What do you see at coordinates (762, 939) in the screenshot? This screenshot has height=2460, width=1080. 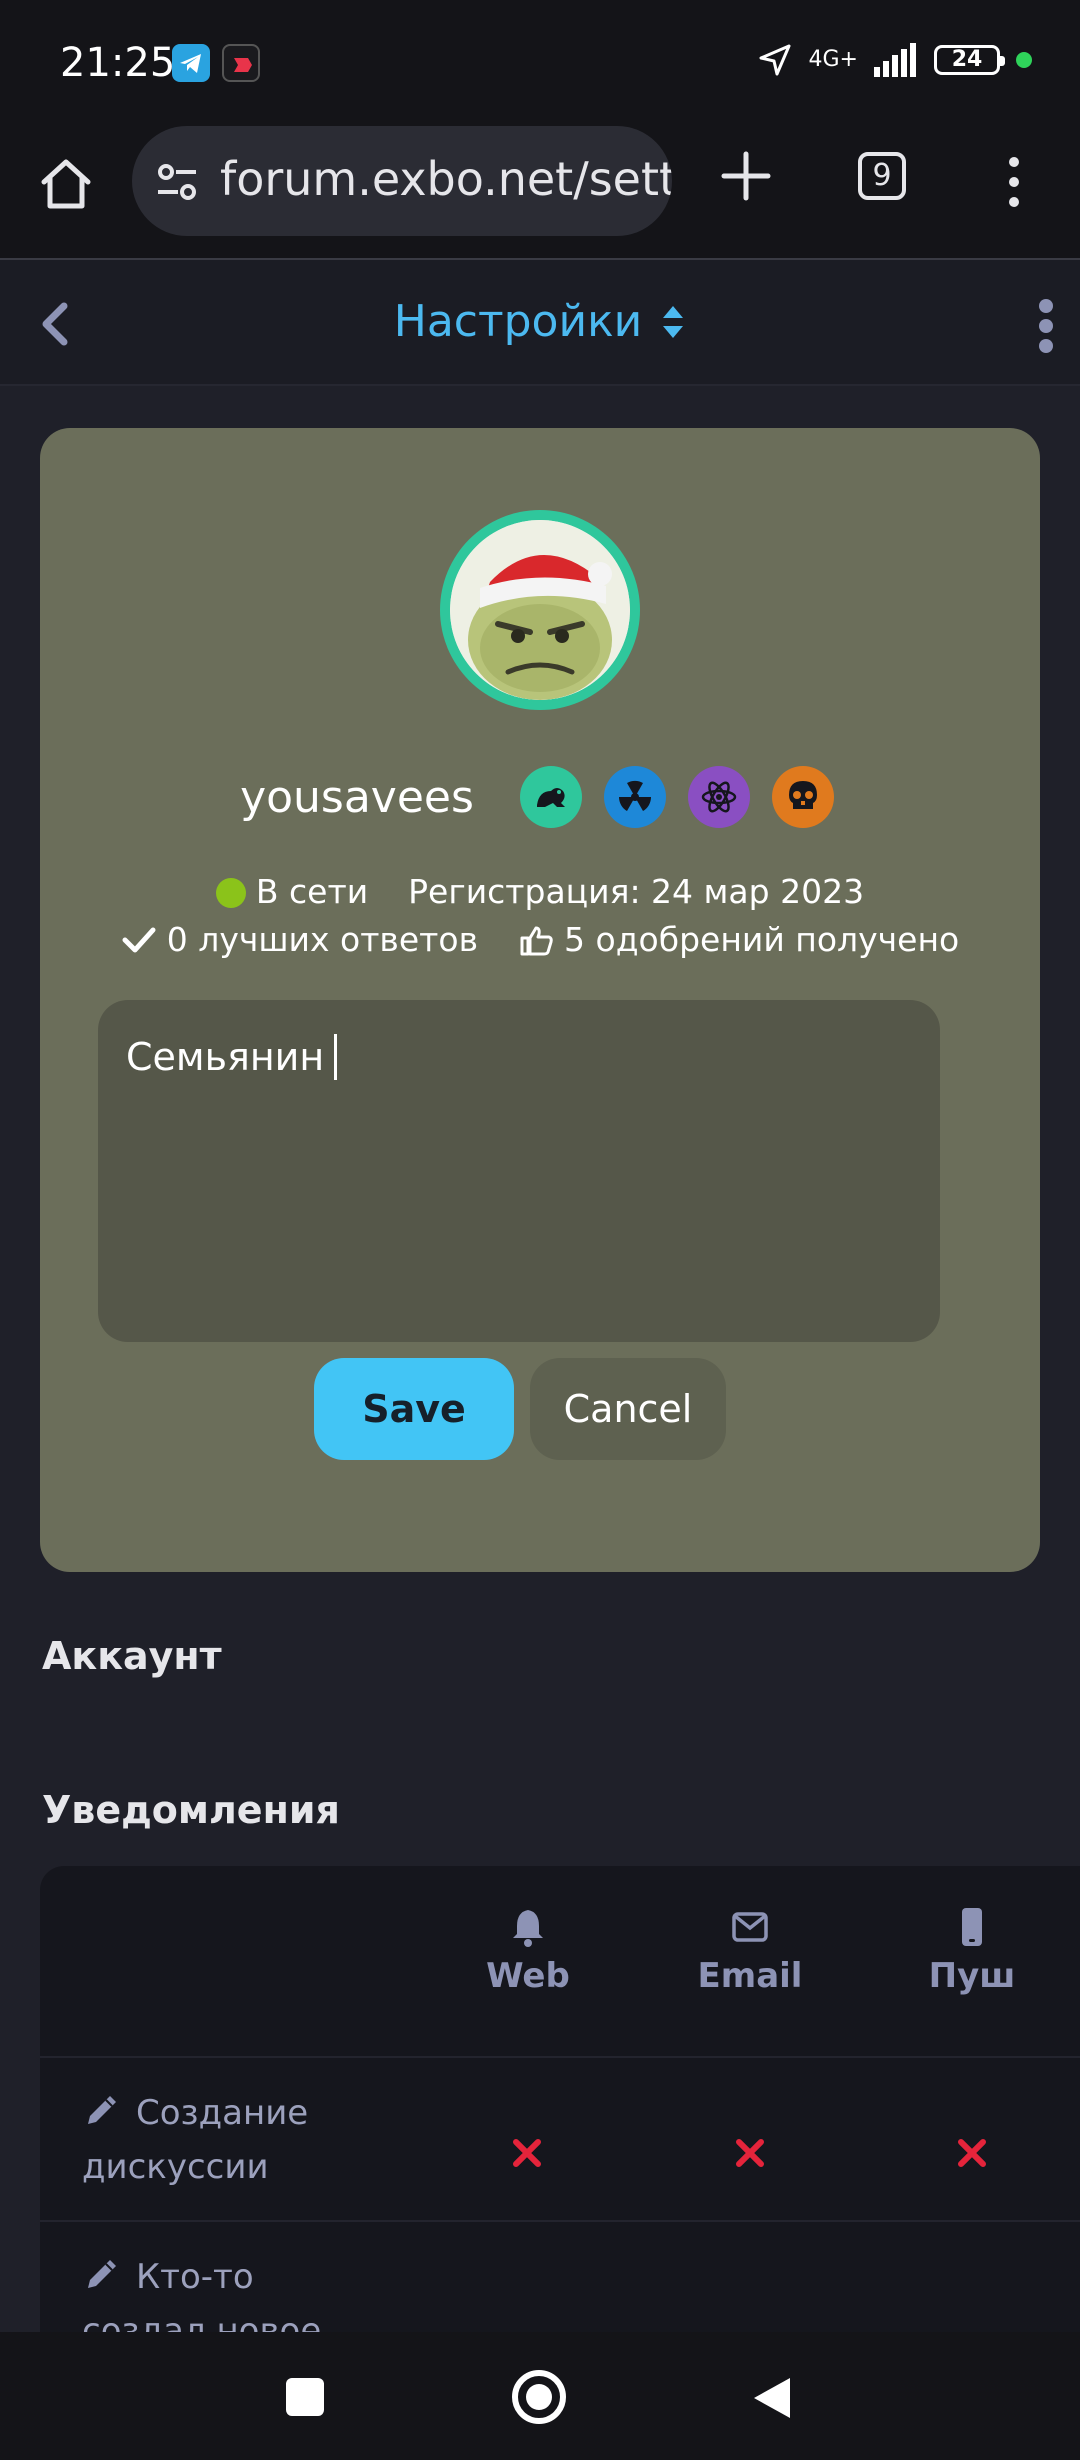 I see `likes-count: 5 одобрений получено` at bounding box center [762, 939].